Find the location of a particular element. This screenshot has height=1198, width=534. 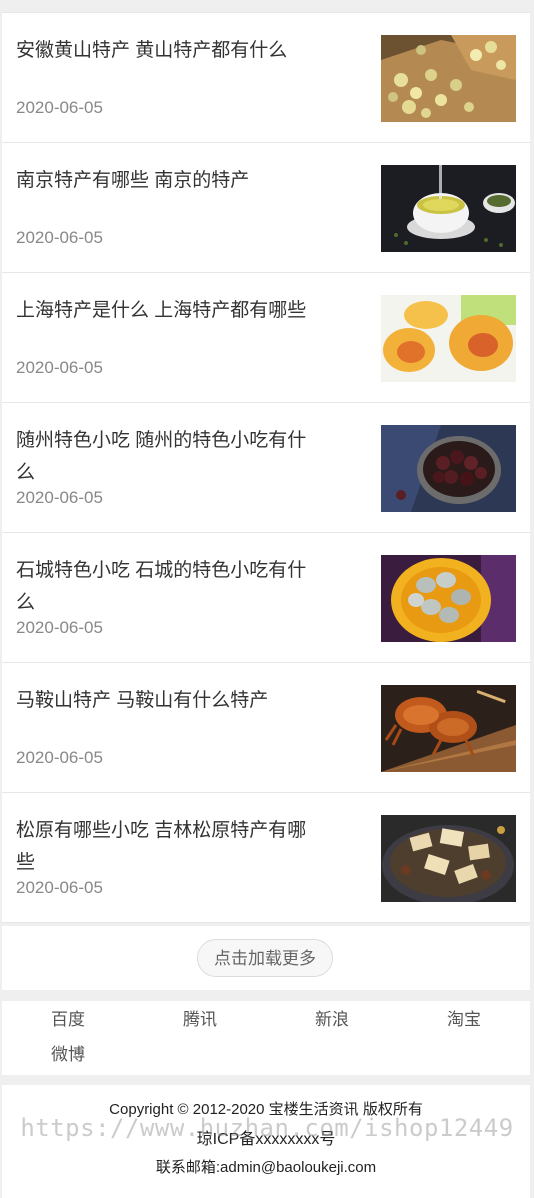

news-title: 南京特产有哪些 南京的特产 is located at coordinates (164, 181).